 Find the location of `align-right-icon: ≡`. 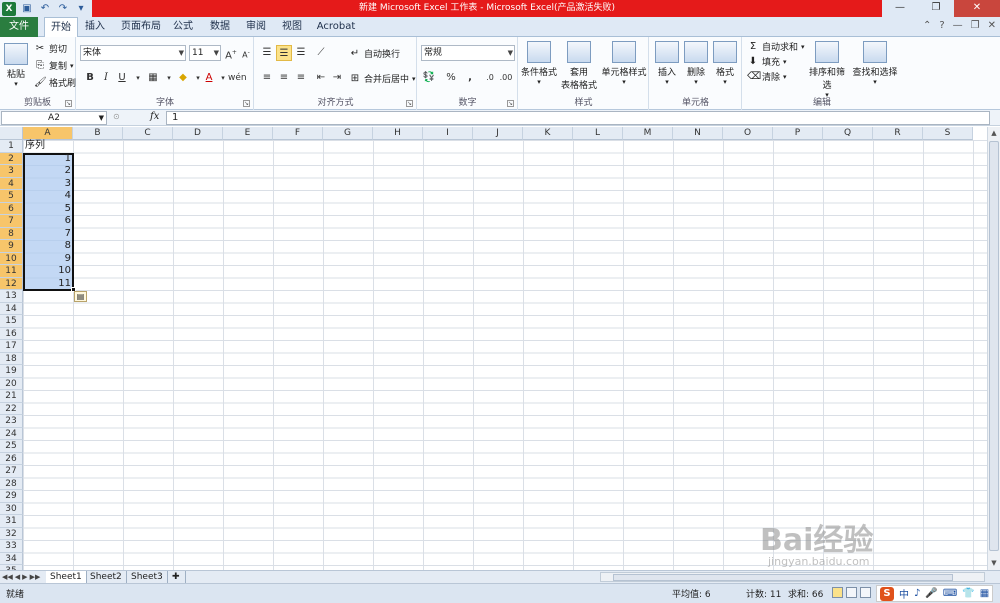

align-right-icon: ≡ is located at coordinates (301, 78).